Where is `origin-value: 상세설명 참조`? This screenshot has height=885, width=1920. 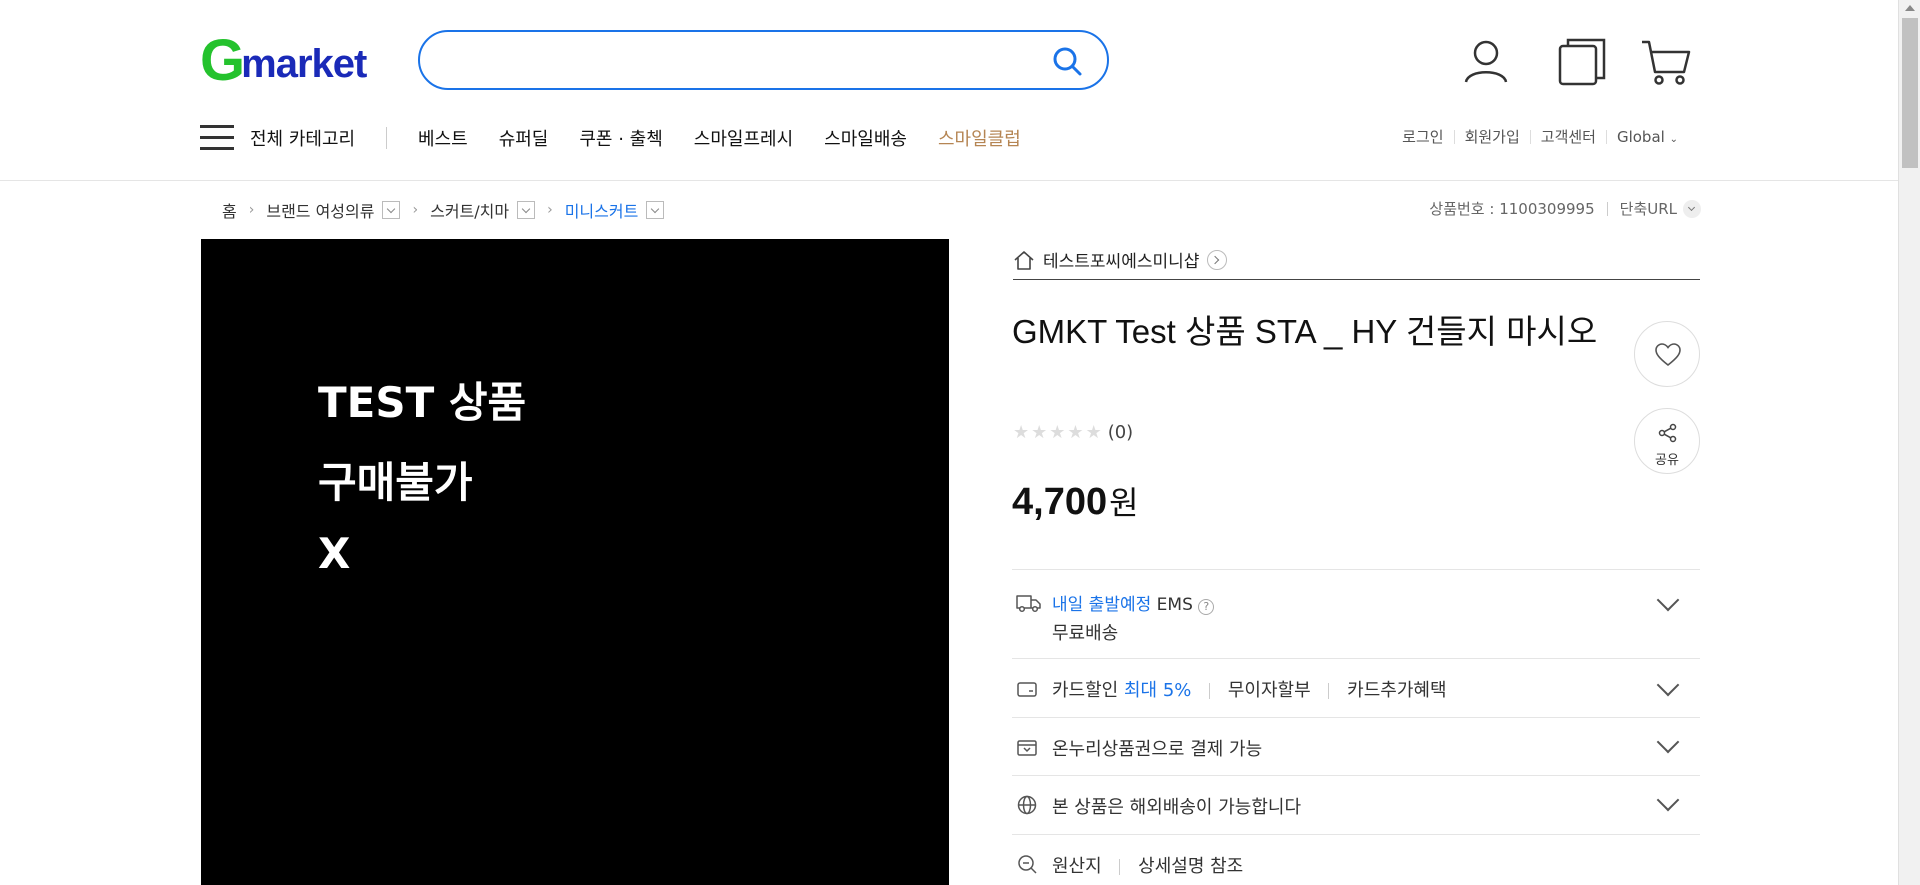
origin-value: 상세설명 참조 is located at coordinates (1191, 866).